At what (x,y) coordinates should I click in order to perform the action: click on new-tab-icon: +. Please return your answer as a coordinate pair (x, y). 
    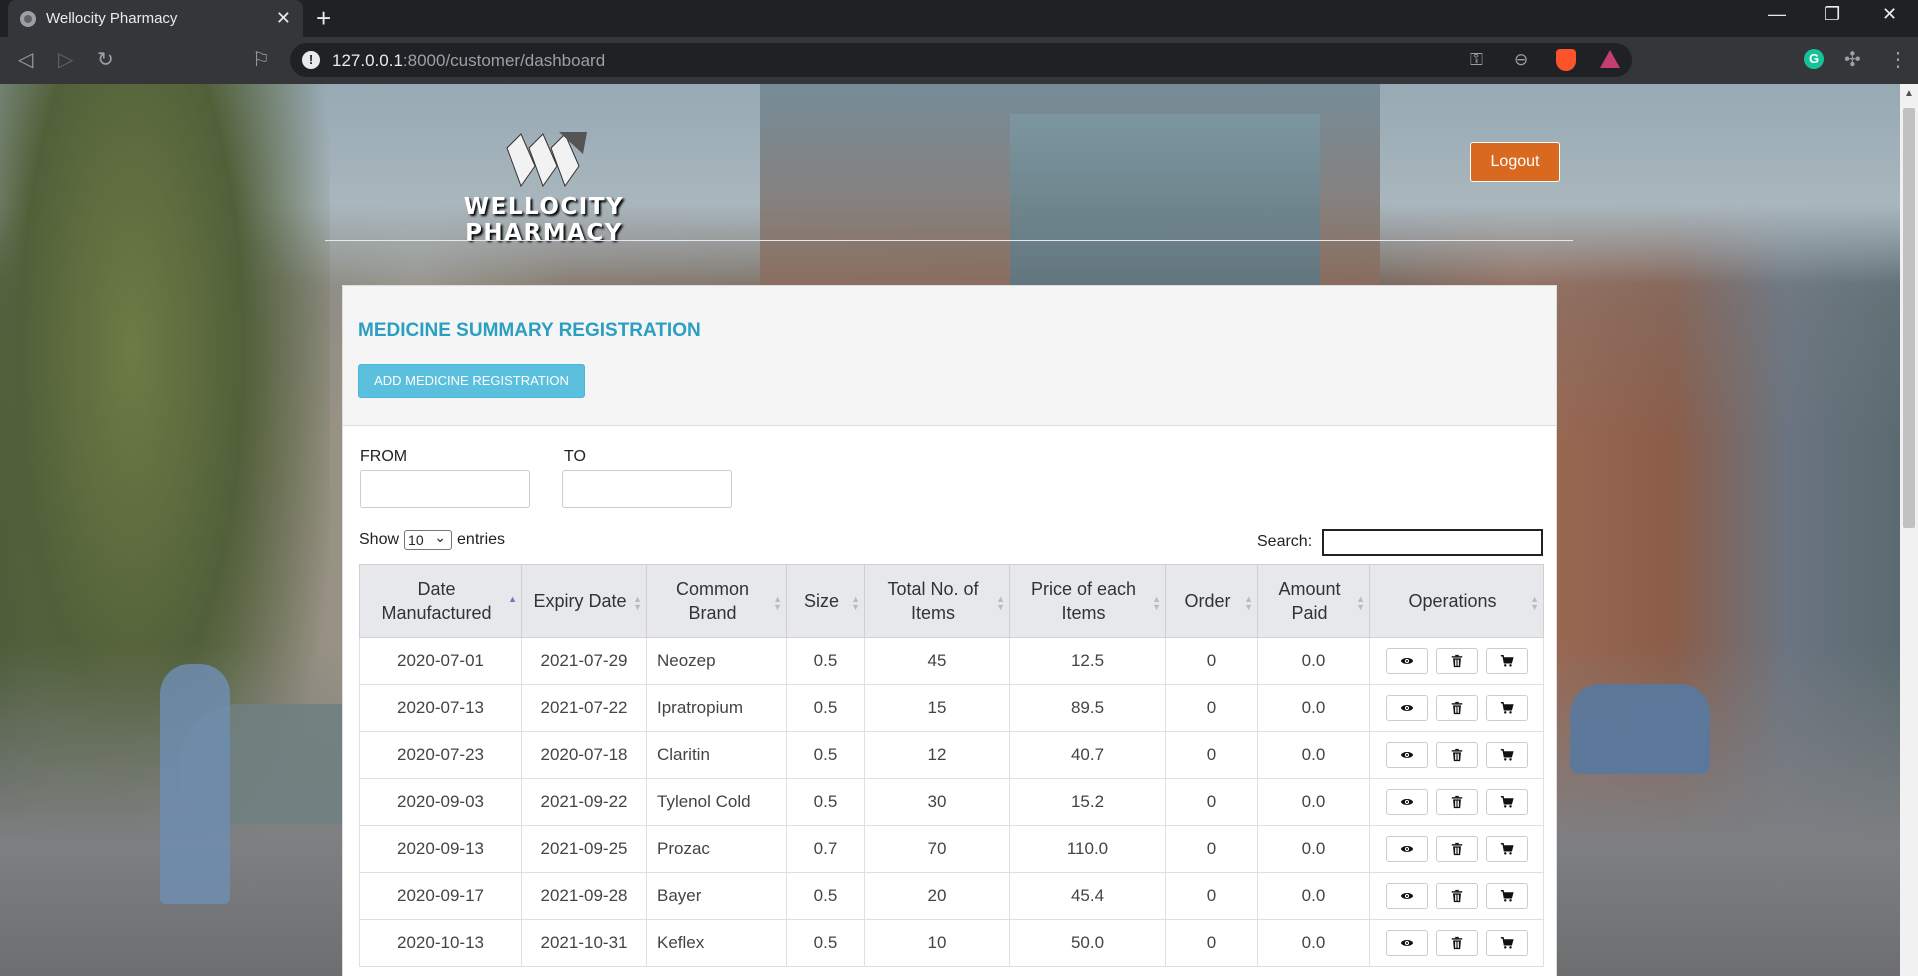
    Looking at the image, I should click on (323, 18).